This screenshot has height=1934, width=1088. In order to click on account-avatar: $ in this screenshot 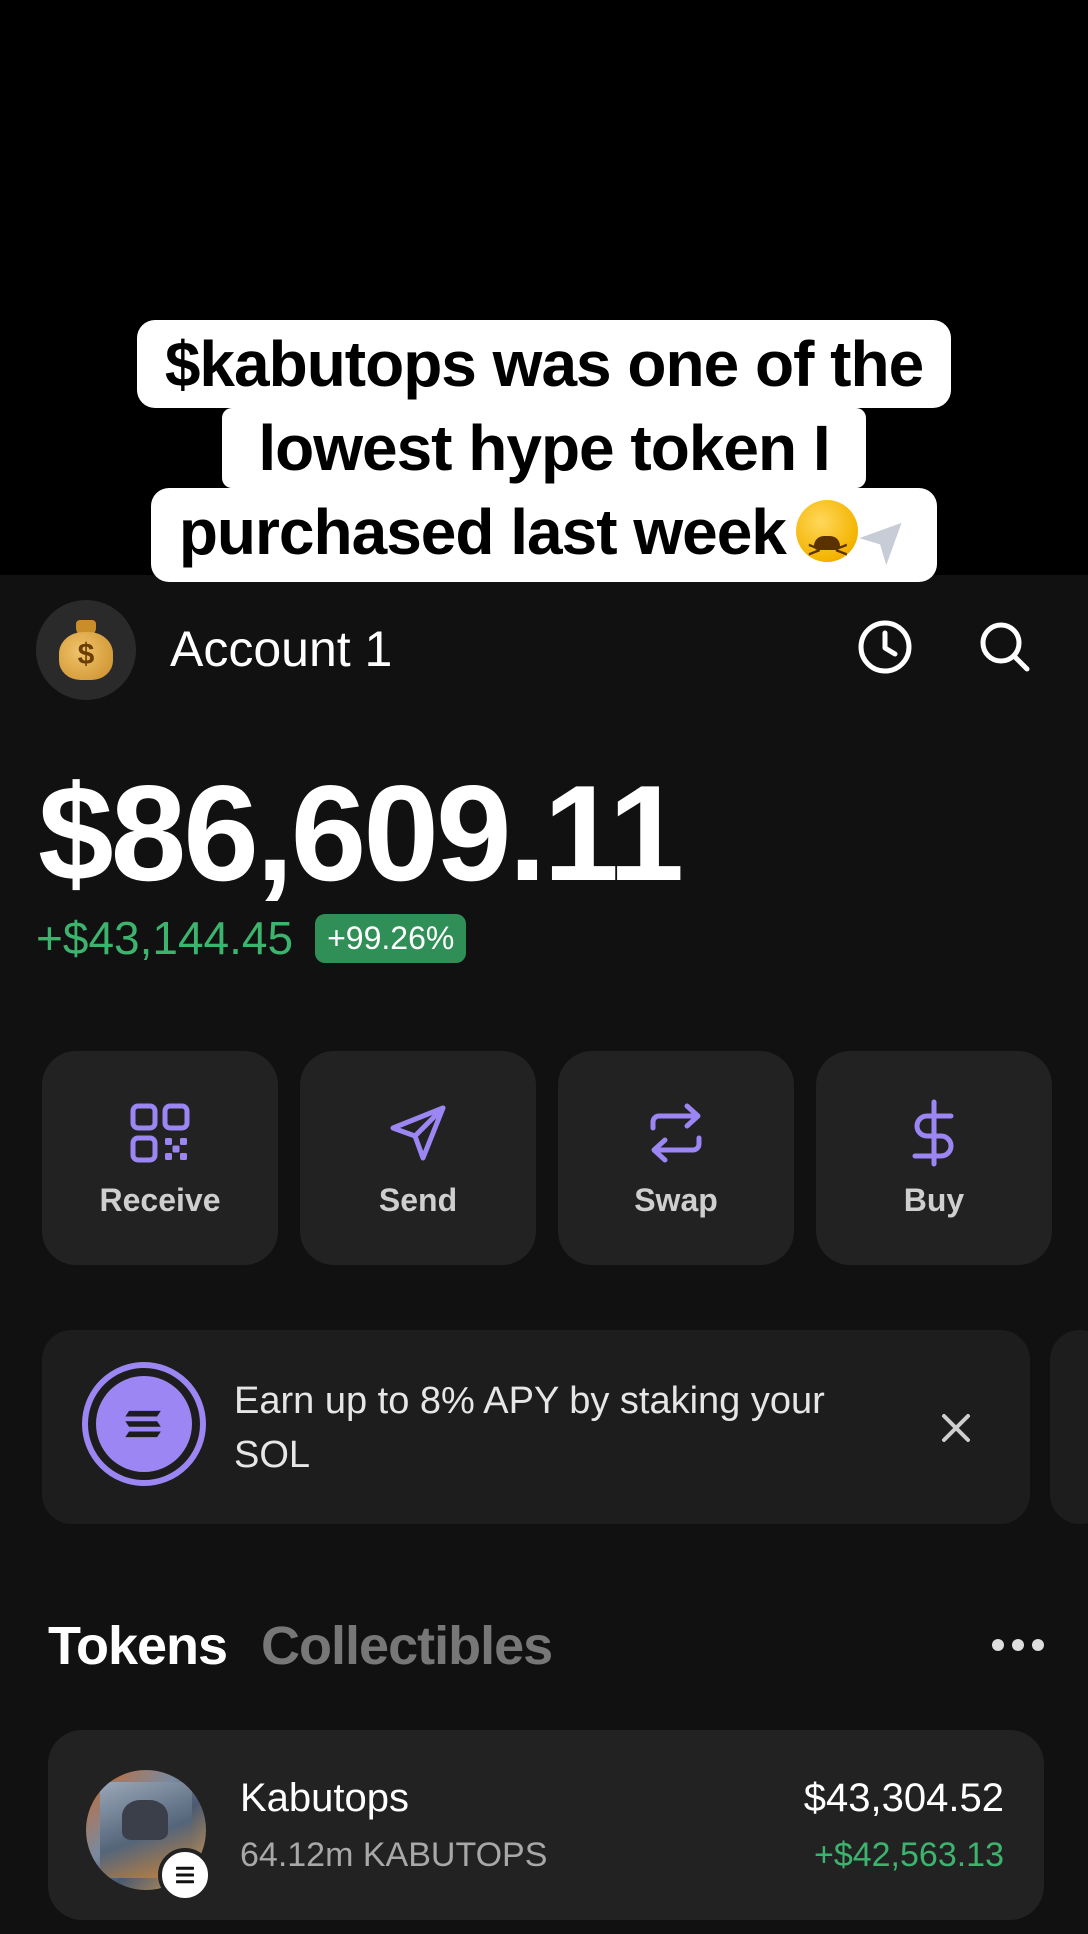, I will do `click(86, 650)`.